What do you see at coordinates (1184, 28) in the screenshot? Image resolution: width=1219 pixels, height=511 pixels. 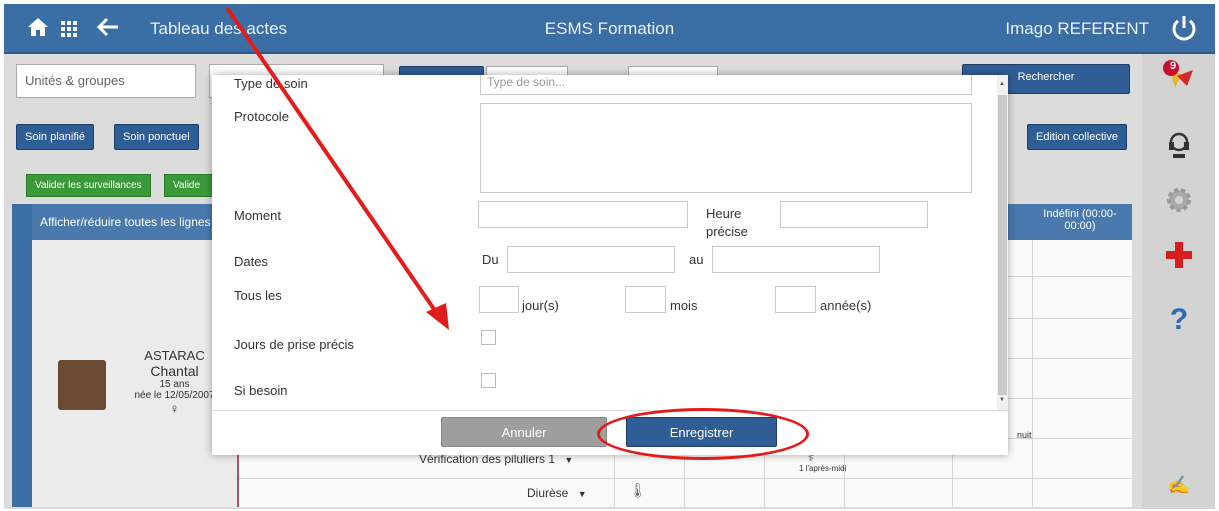 I see `power-icon` at bounding box center [1184, 28].